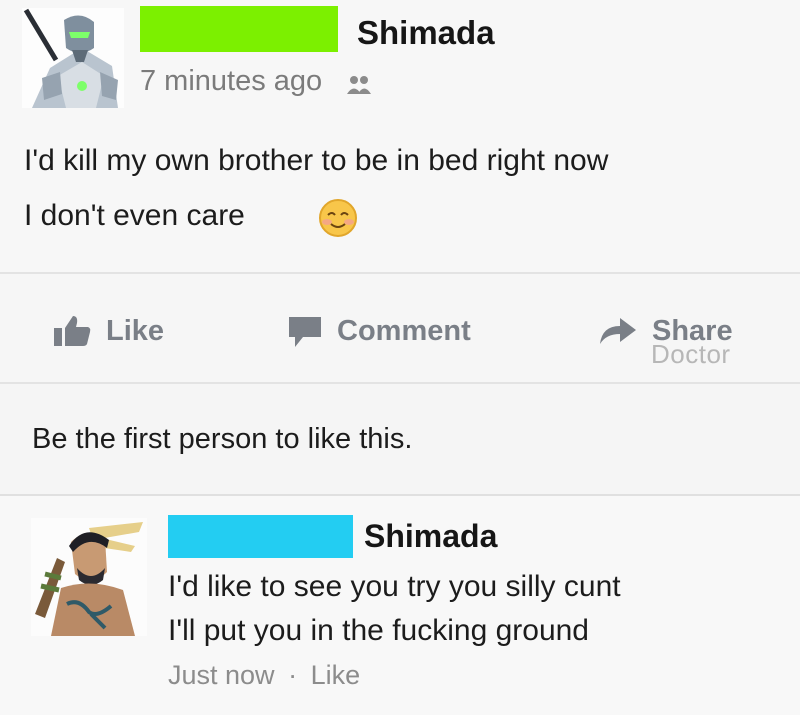  I want to click on post-timestamp: 7 minutes ago, so click(231, 81).